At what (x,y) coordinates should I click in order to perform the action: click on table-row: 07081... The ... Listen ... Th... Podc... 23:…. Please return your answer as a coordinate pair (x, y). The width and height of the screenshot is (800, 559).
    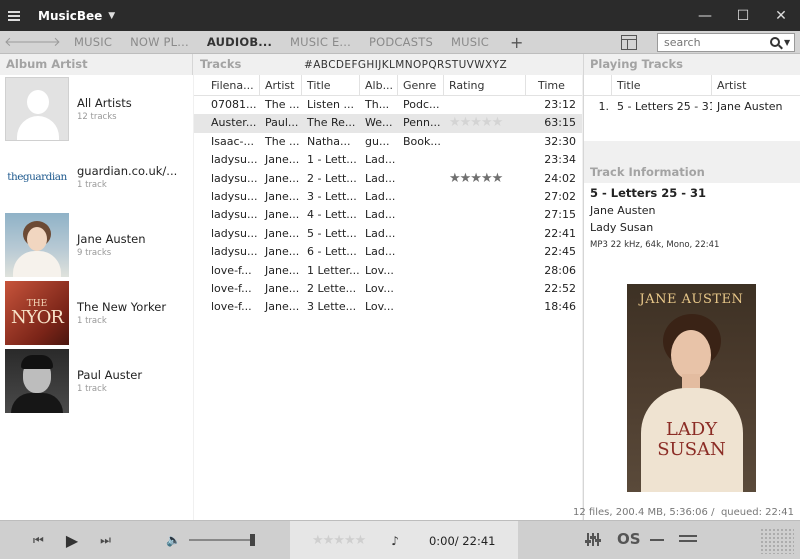
    Looking at the image, I should click on (388, 105).